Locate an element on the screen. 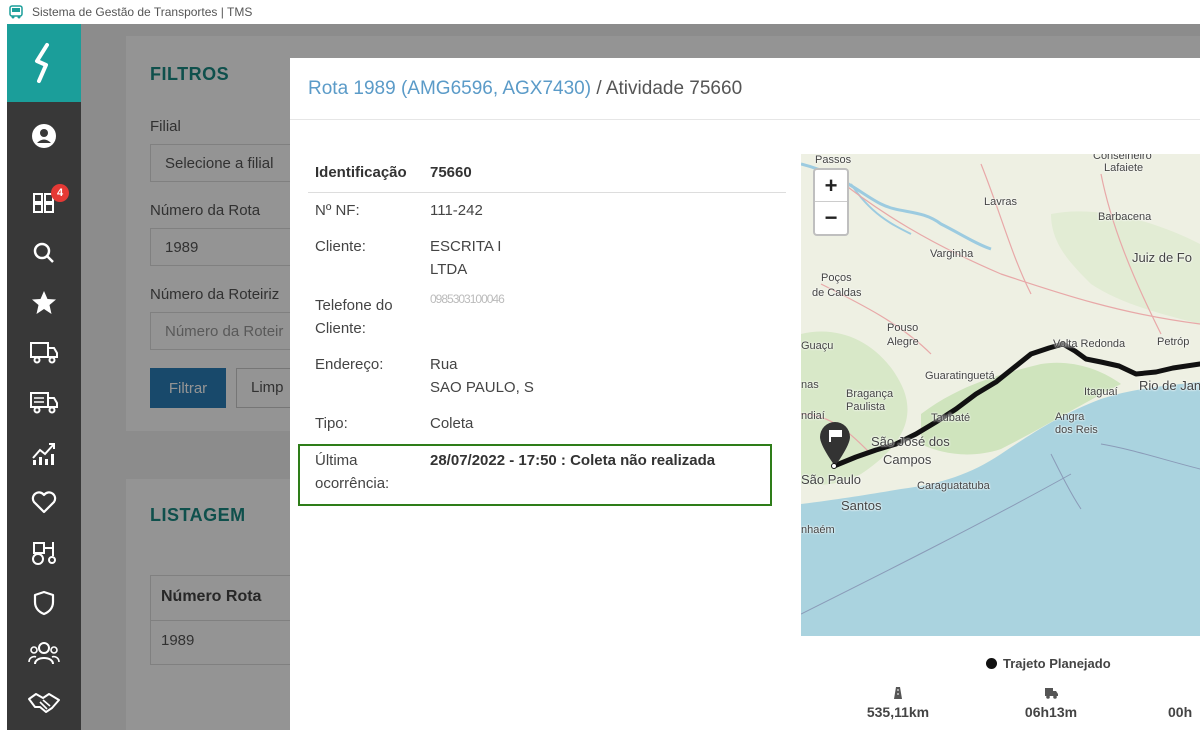  telefone-label: Telefone do Cliente: is located at coordinates (370, 317).